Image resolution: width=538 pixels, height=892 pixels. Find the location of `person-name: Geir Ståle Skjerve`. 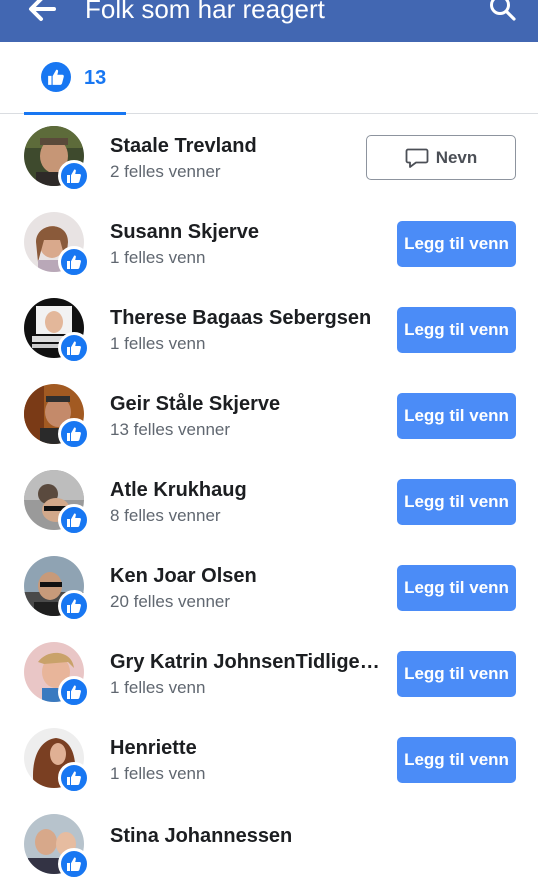

person-name: Geir Ståle Skjerve is located at coordinates (195, 404).